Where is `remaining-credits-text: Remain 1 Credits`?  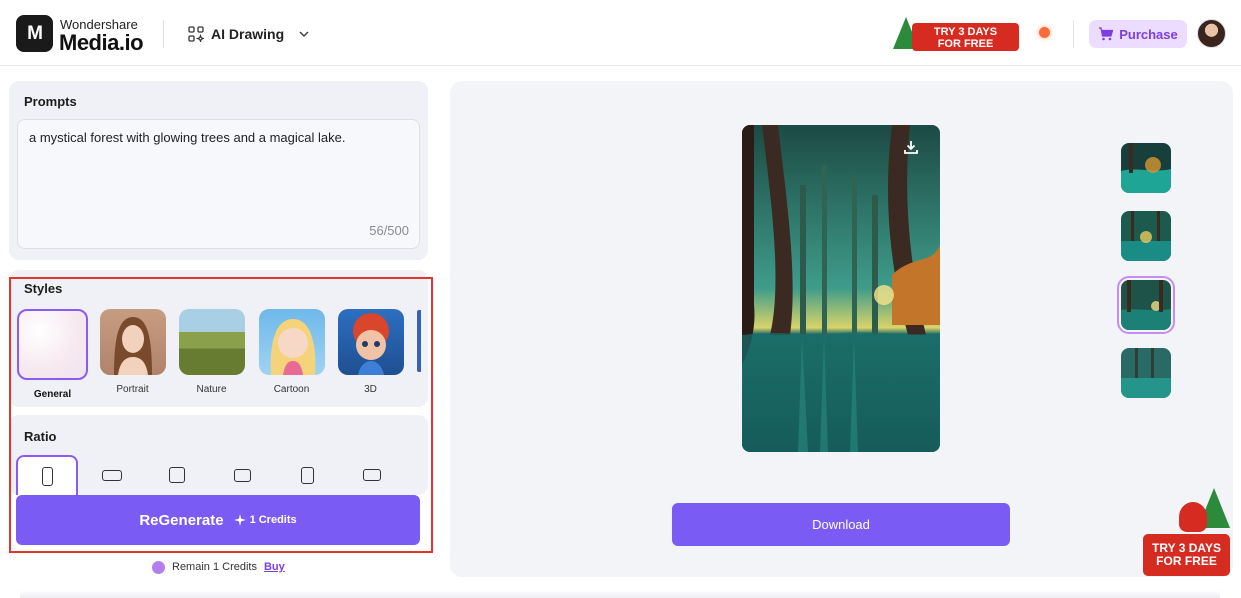
remaining-credits-text: Remain 1 Credits is located at coordinates (214, 567).